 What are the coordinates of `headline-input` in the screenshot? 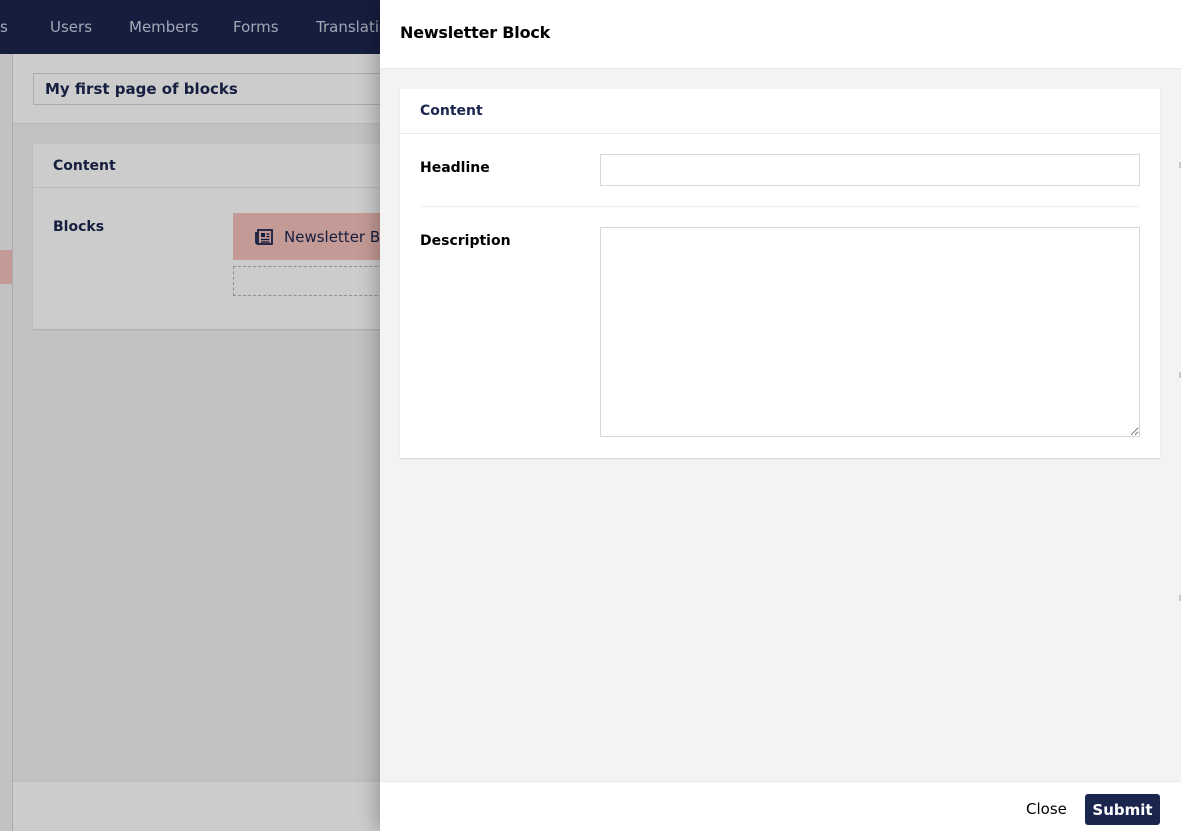 It's located at (870, 170).